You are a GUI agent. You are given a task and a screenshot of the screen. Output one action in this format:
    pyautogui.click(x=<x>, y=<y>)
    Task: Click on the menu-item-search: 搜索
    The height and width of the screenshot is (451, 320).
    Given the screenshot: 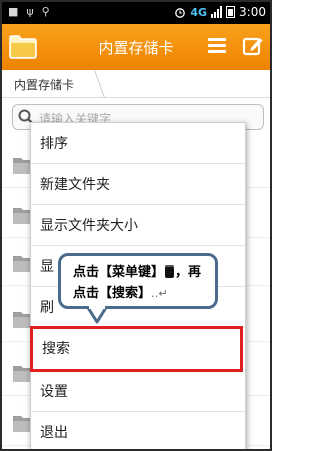 What is the action you would take?
    pyautogui.click(x=136, y=349)
    